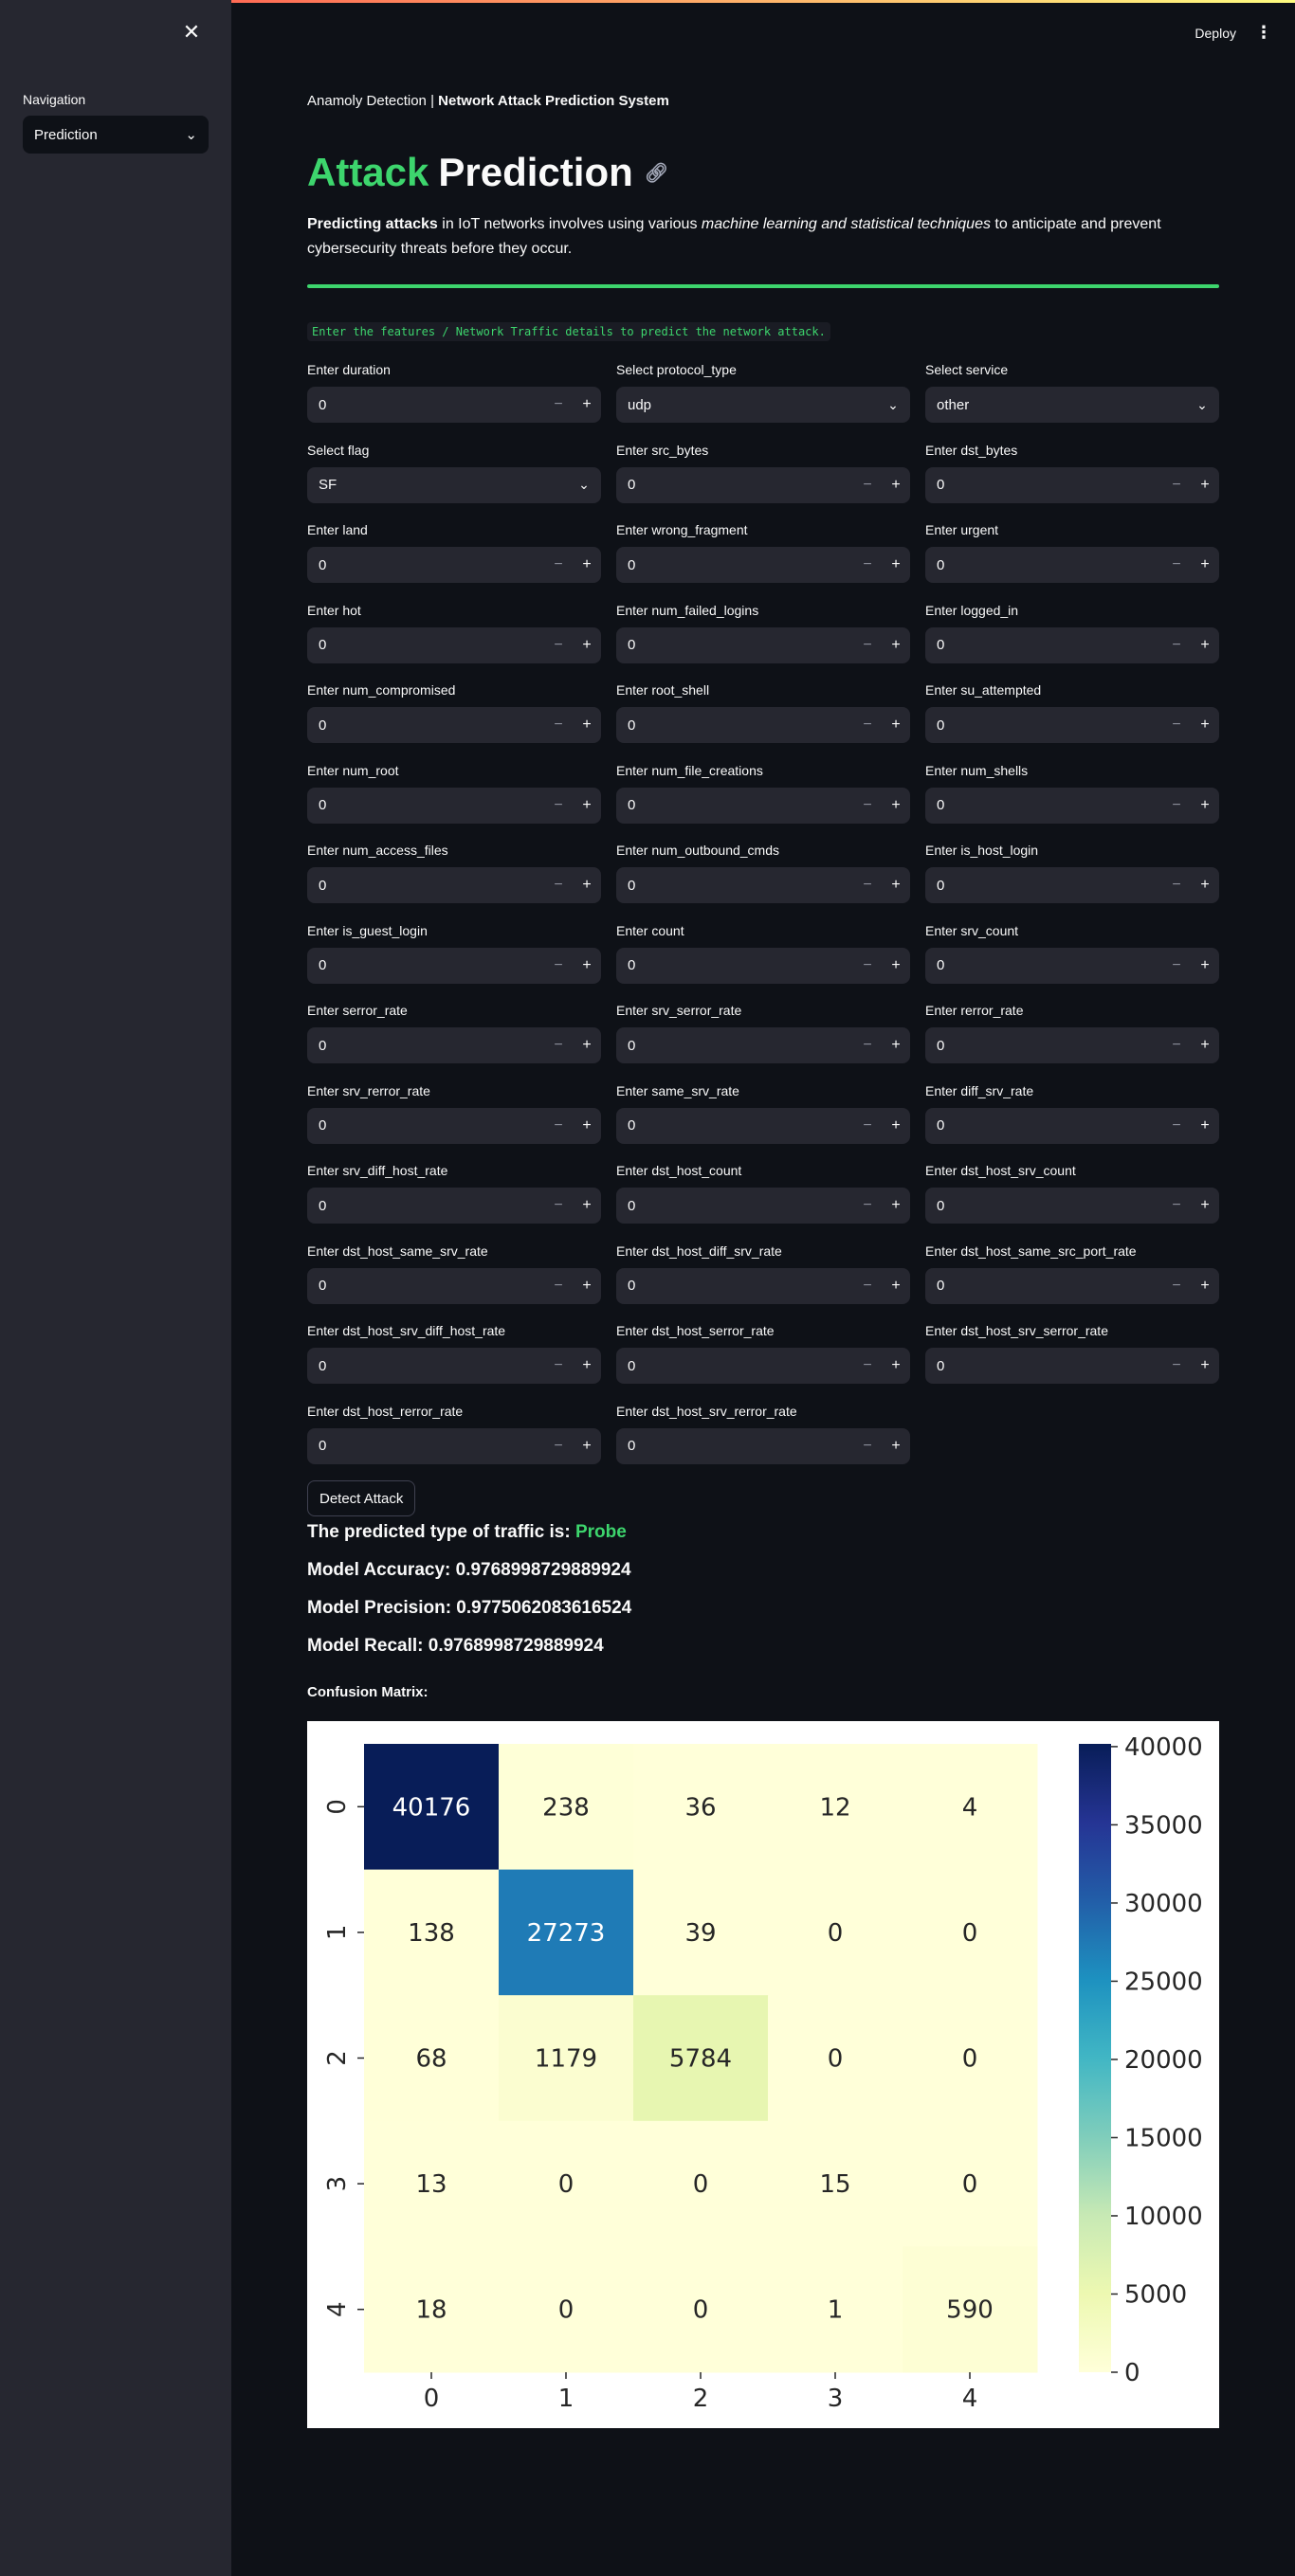 Image resolution: width=1295 pixels, height=2576 pixels. I want to click on num-failed-logins-number-input: 0− +, so click(763, 644).